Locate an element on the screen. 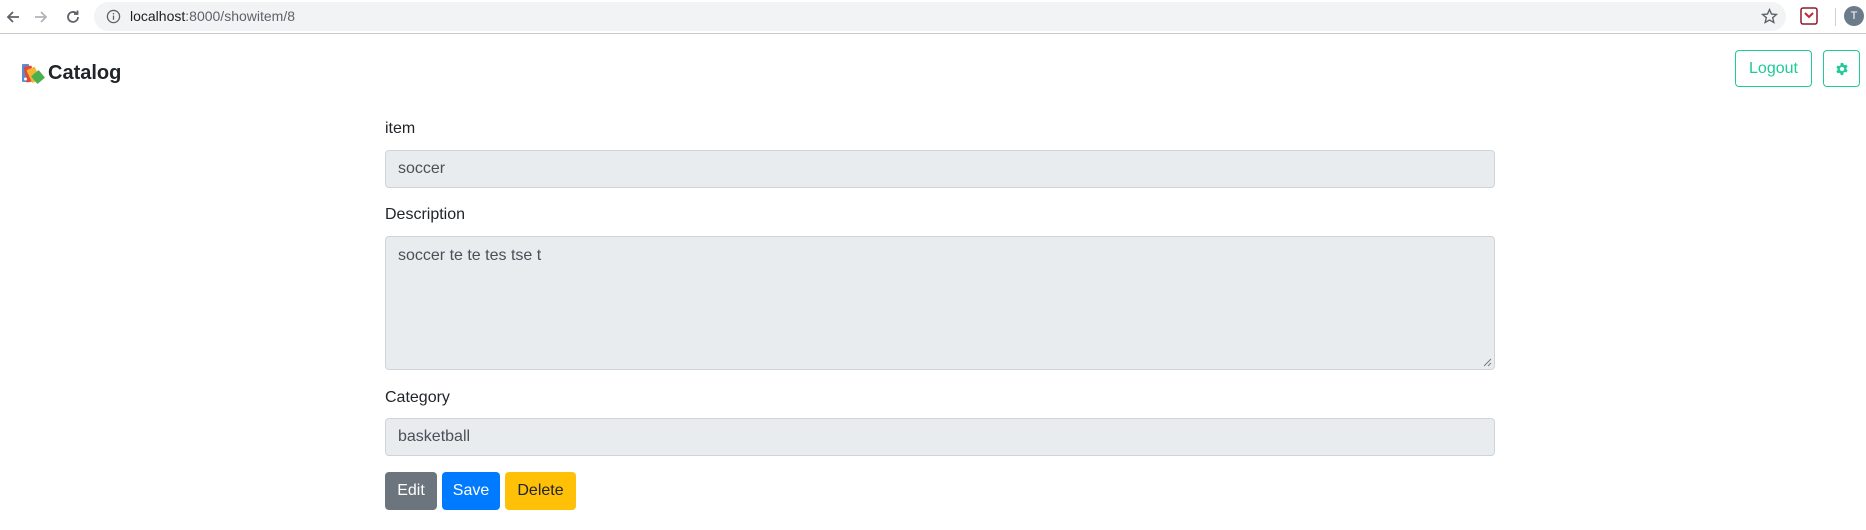 The image size is (1866, 530). address-bar: localhost:8000/showitem/8 is located at coordinates (940, 16).